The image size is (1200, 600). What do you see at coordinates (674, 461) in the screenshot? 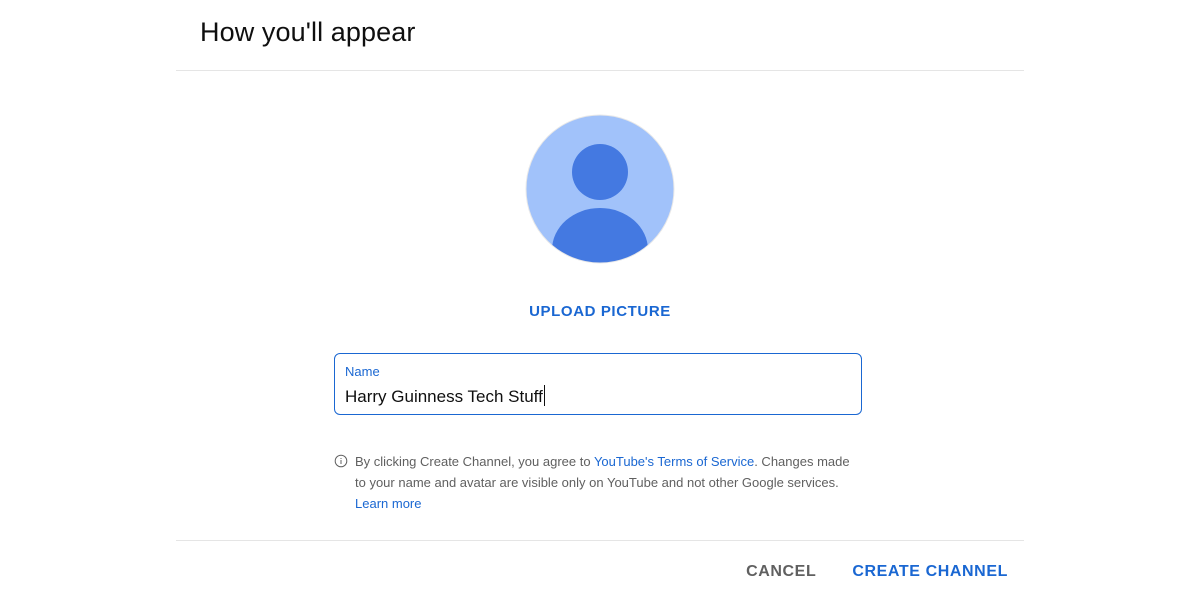
I see `terms-of-service-link: YouTube's Terms of Service` at bounding box center [674, 461].